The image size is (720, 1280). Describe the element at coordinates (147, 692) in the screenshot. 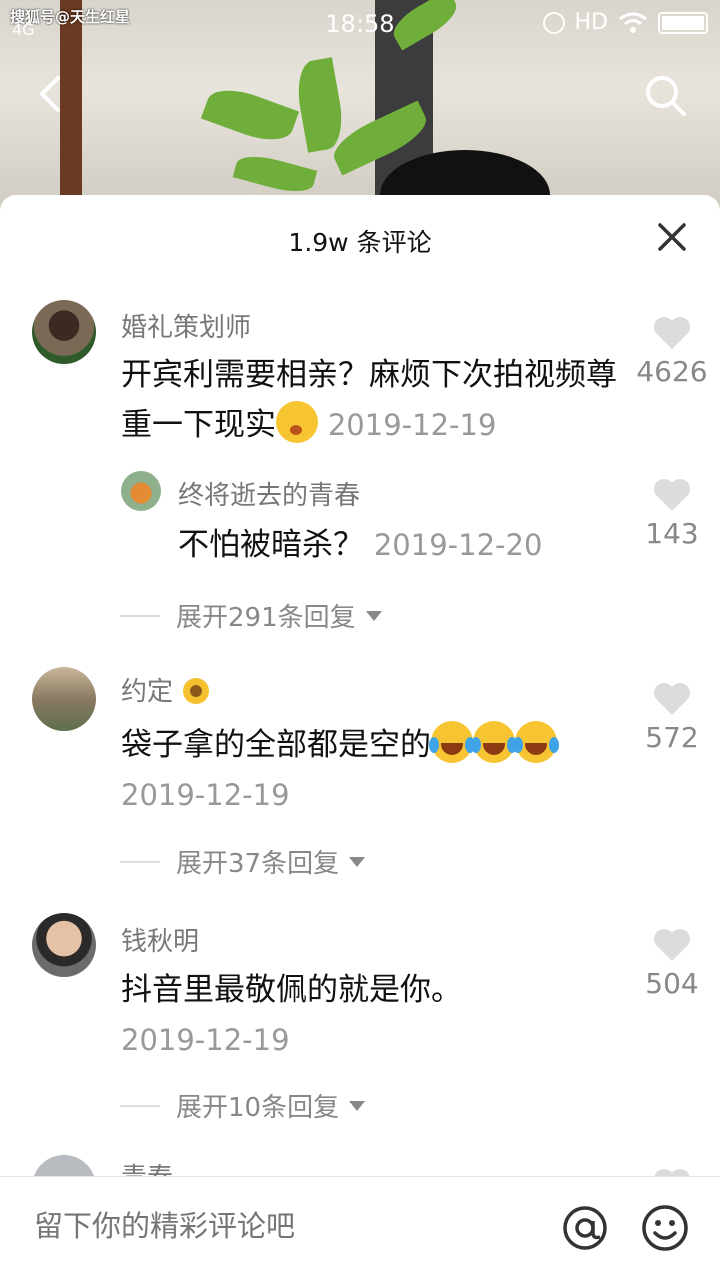

I see `username-text: 约定` at that location.